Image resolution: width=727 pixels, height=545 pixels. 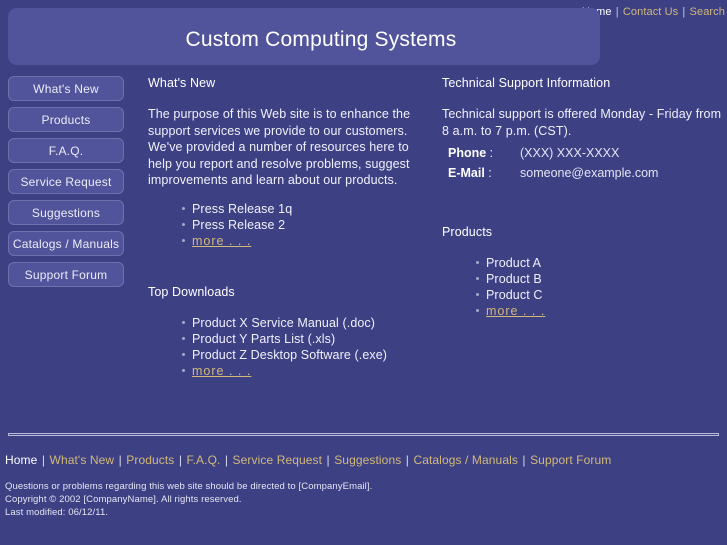 I want to click on sidebar-item-products: Products, so click(x=66, y=119).